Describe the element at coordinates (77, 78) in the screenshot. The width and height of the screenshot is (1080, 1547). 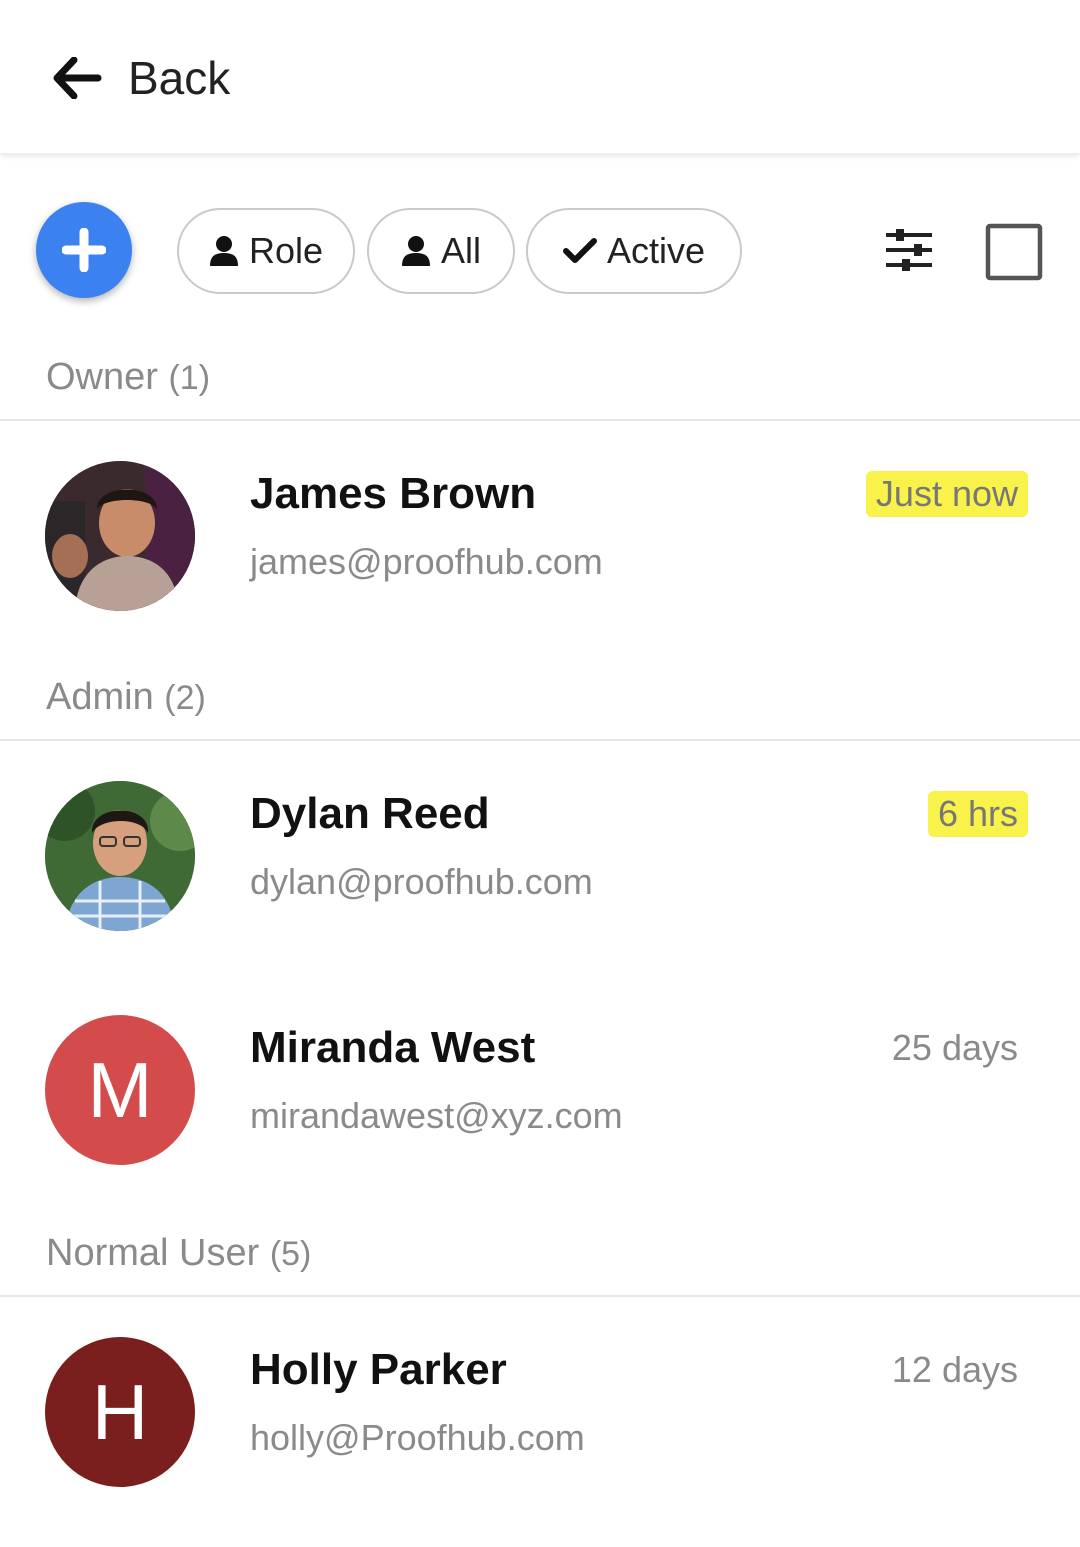
I see `arrow-left-icon` at that location.